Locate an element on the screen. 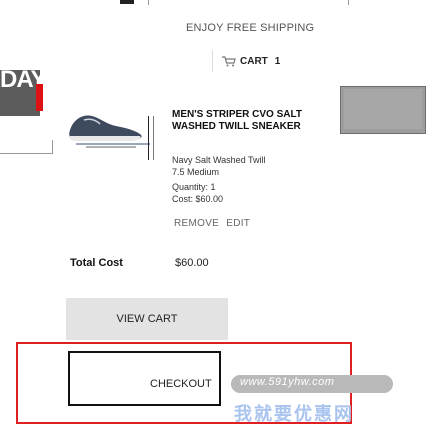 The width and height of the screenshot is (429, 440). watermark-url: www.591yhw.com is located at coordinates (287, 382).